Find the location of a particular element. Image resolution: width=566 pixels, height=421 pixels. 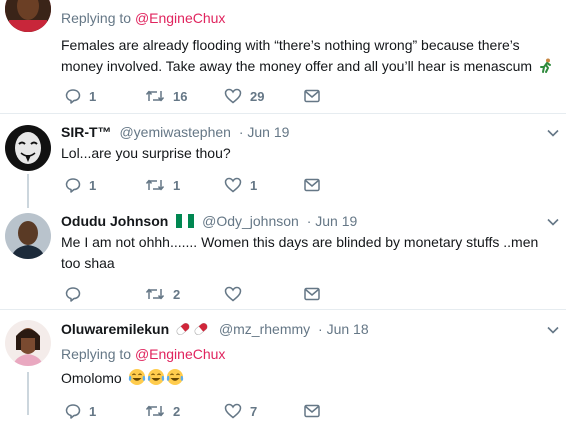

tweet-header: Oluwaremilekun @mz_rhemmy · Jun 18 is located at coordinates (215, 330).